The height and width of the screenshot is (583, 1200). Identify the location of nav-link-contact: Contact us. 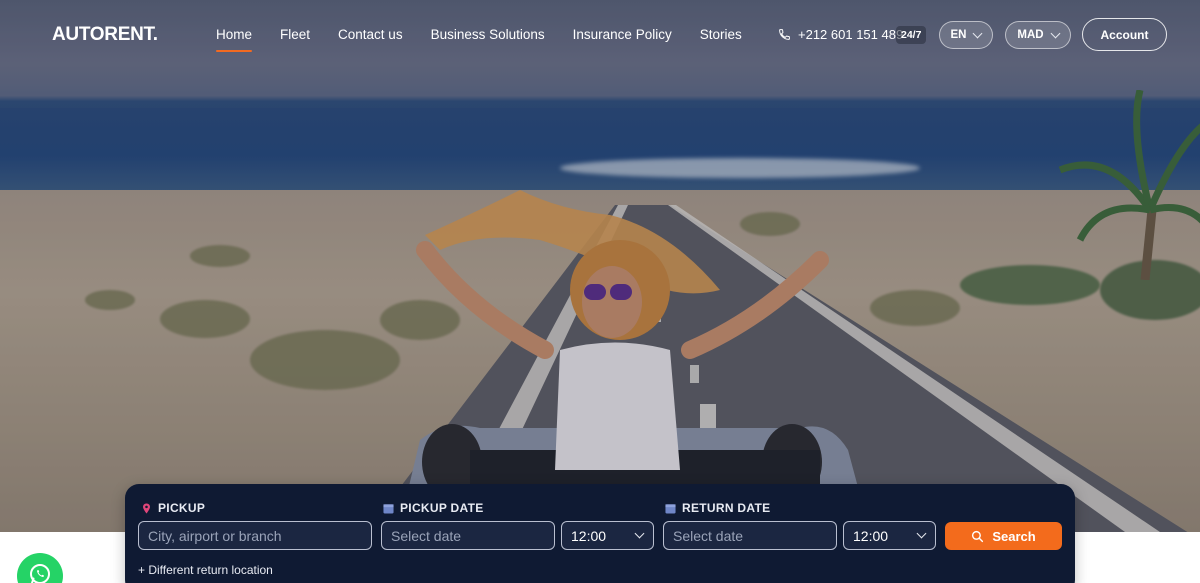
(370, 34).